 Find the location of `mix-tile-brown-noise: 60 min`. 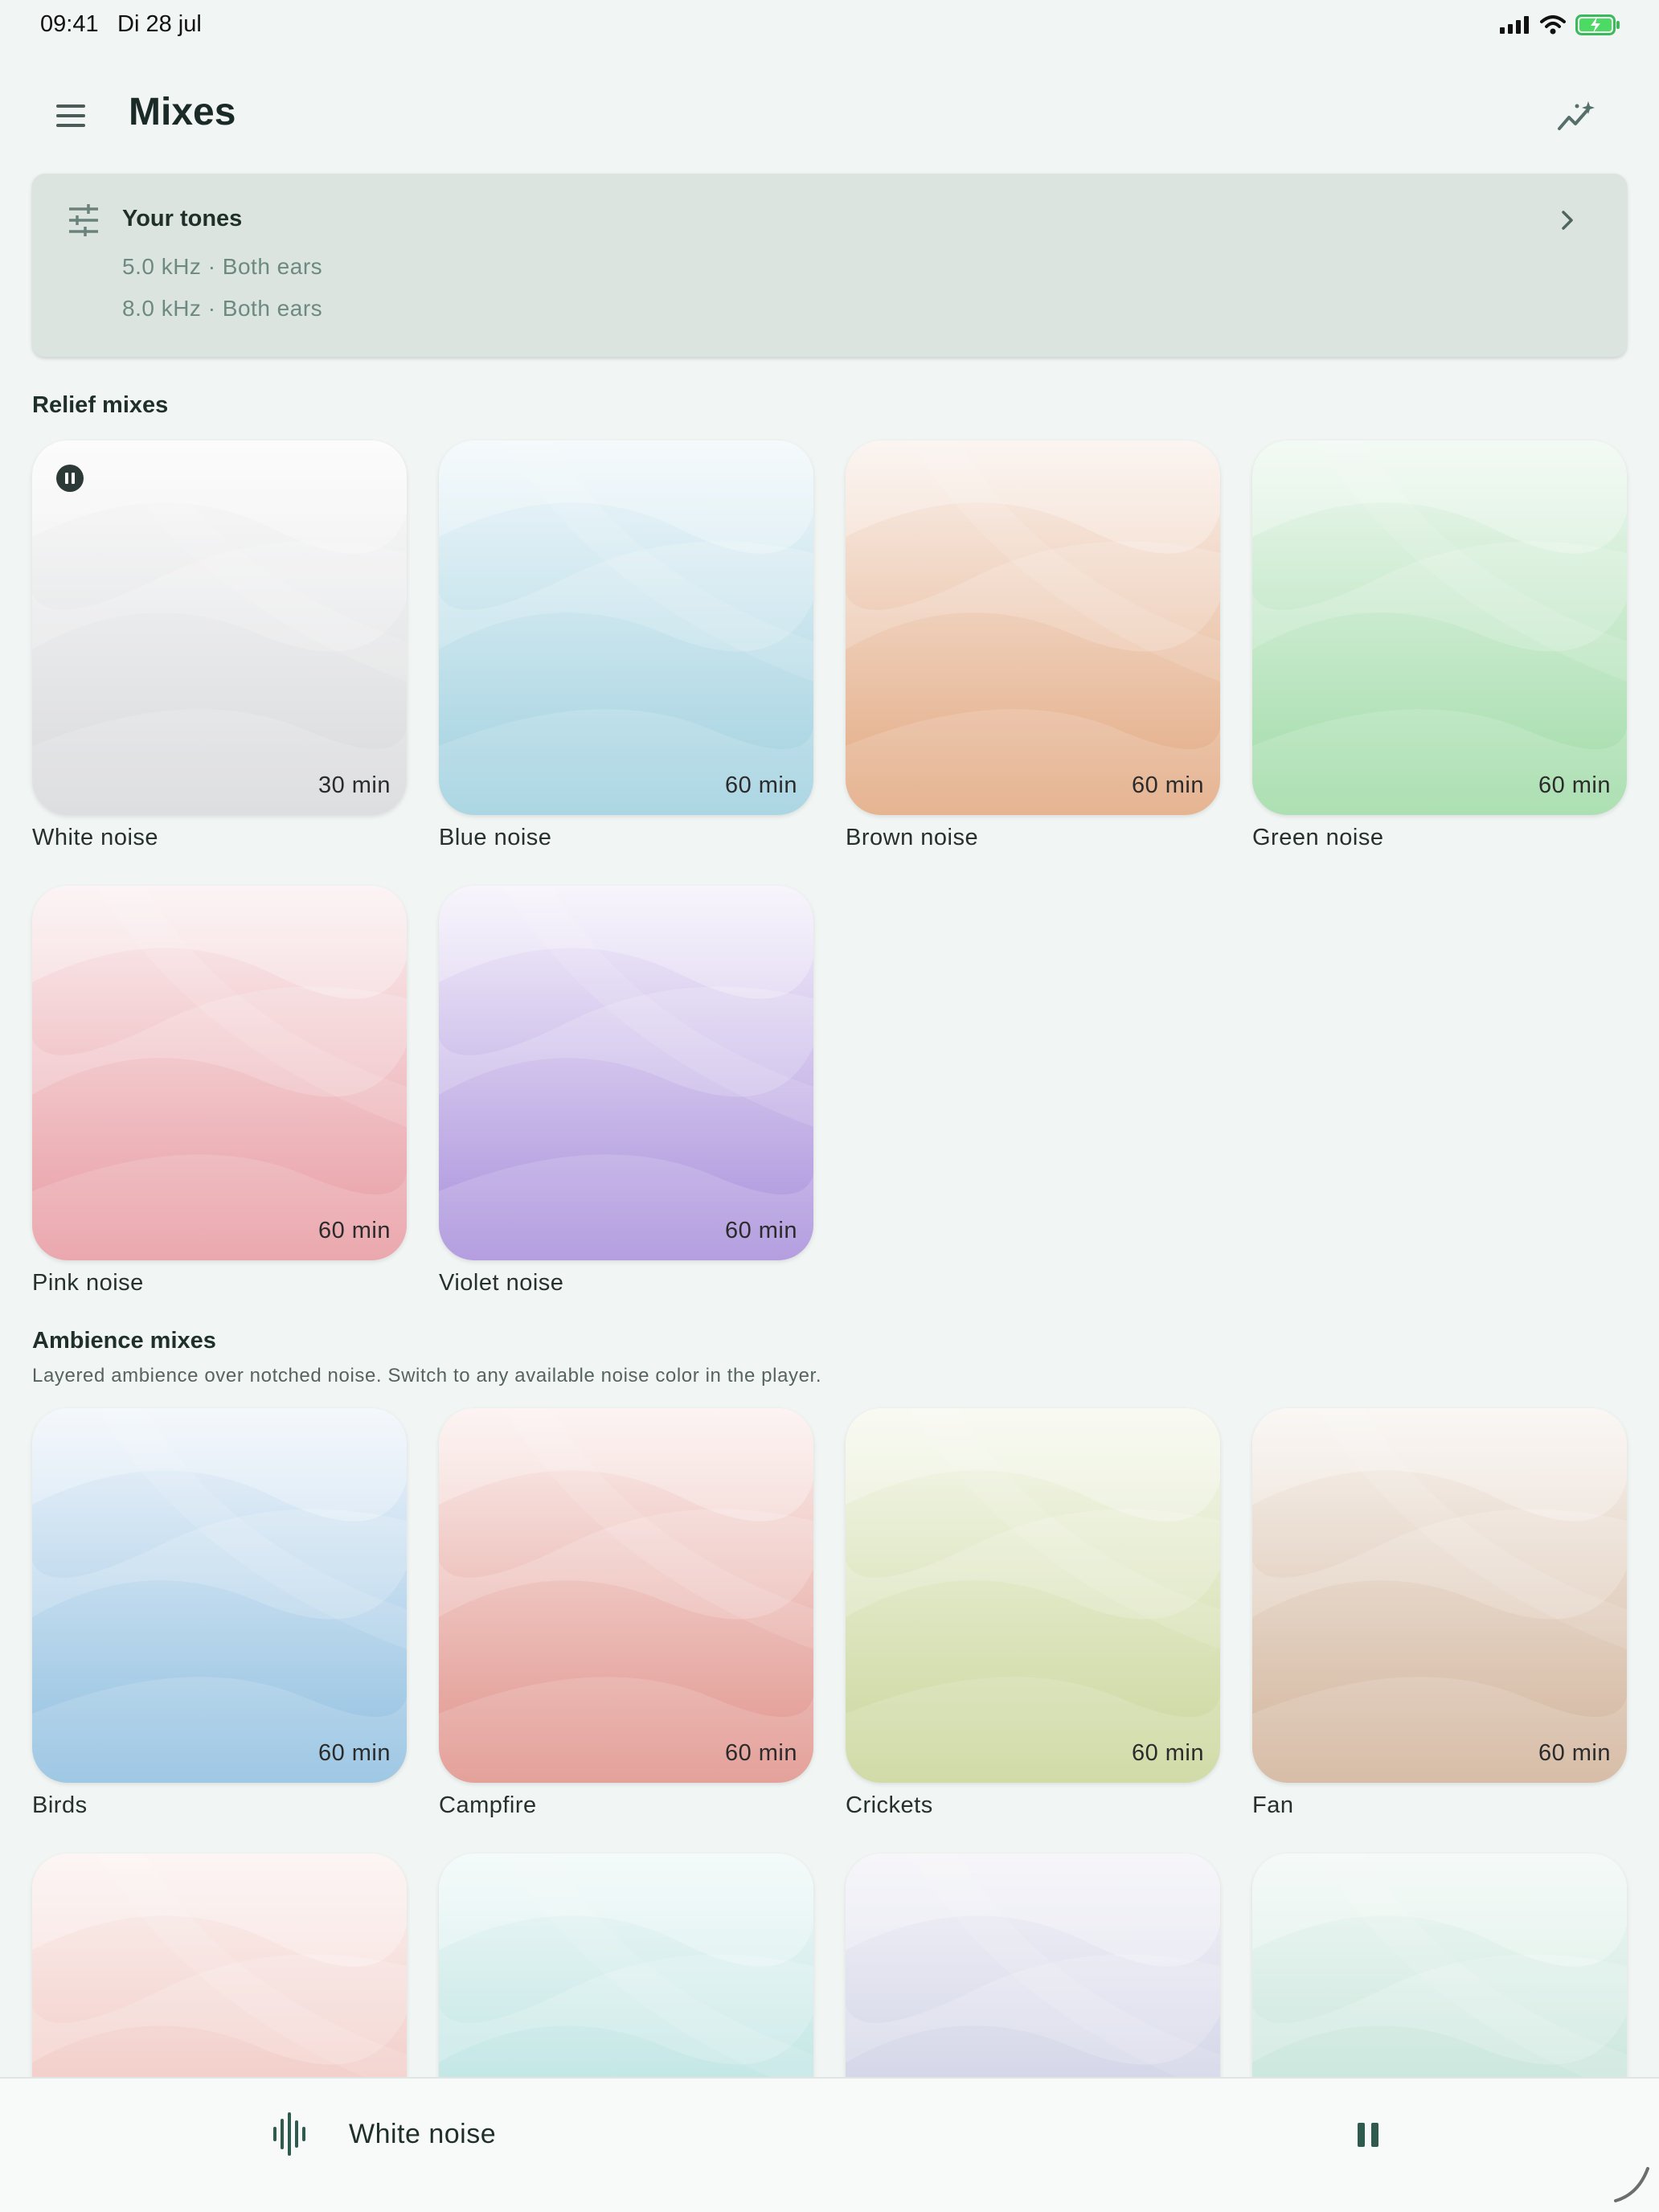

mix-tile-brown-noise: 60 min is located at coordinates (1033, 627).